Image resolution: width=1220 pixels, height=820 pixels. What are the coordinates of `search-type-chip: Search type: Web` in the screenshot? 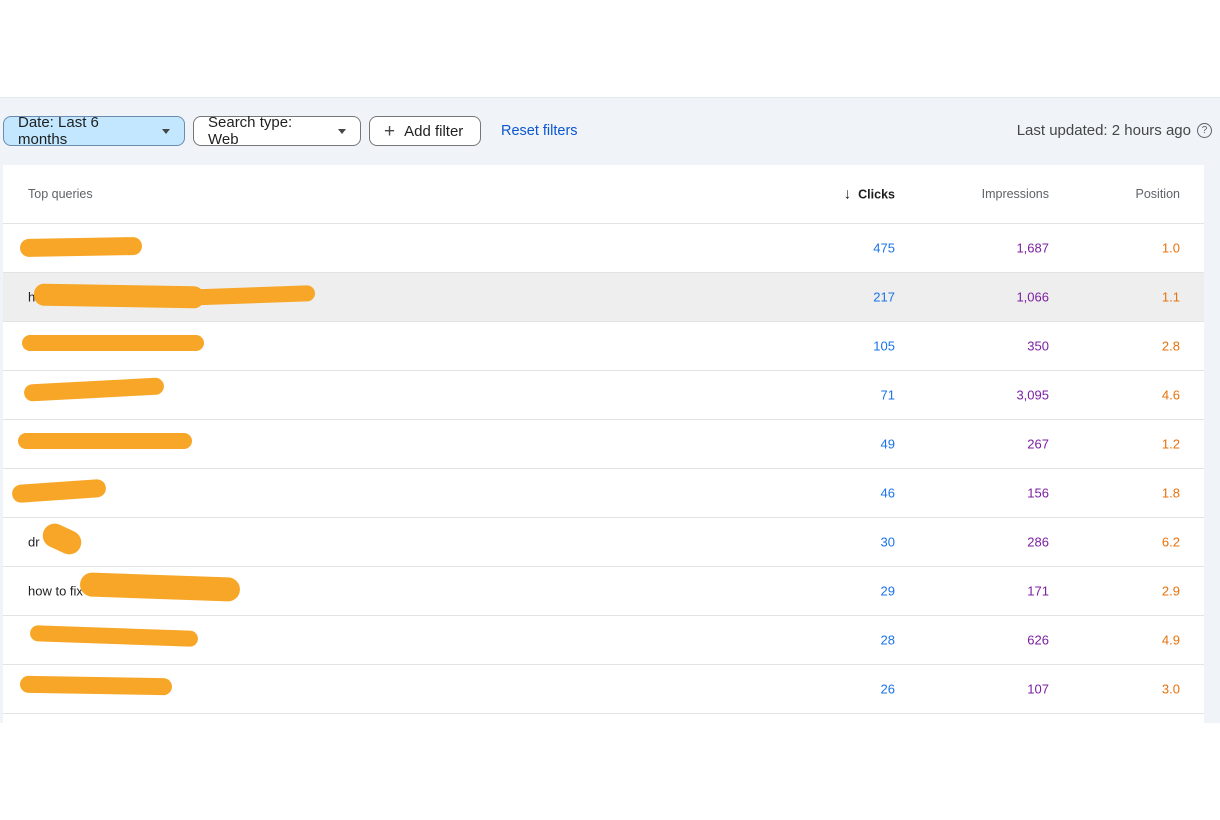 It's located at (277, 131).